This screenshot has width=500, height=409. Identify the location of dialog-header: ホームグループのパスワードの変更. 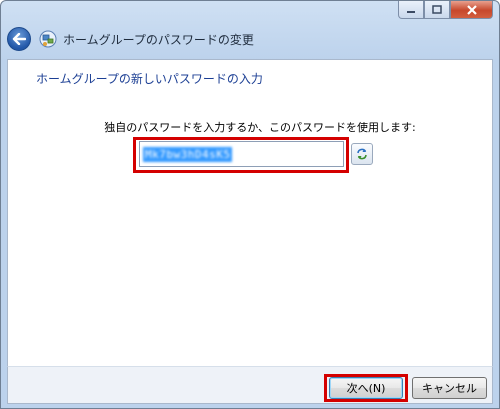
(250, 39).